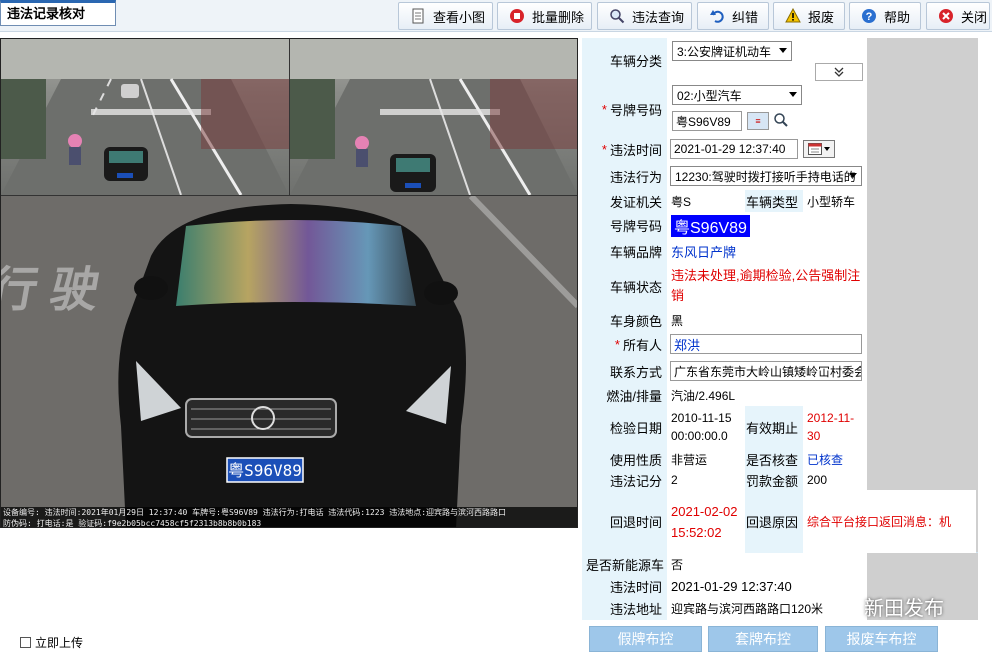 The height and width of the screenshot is (652, 992). Describe the element at coordinates (724, 109) in the screenshot. I see `row-plate-type: * 号牌号码 02:小型汽车 粤S96V89 ≡` at that location.